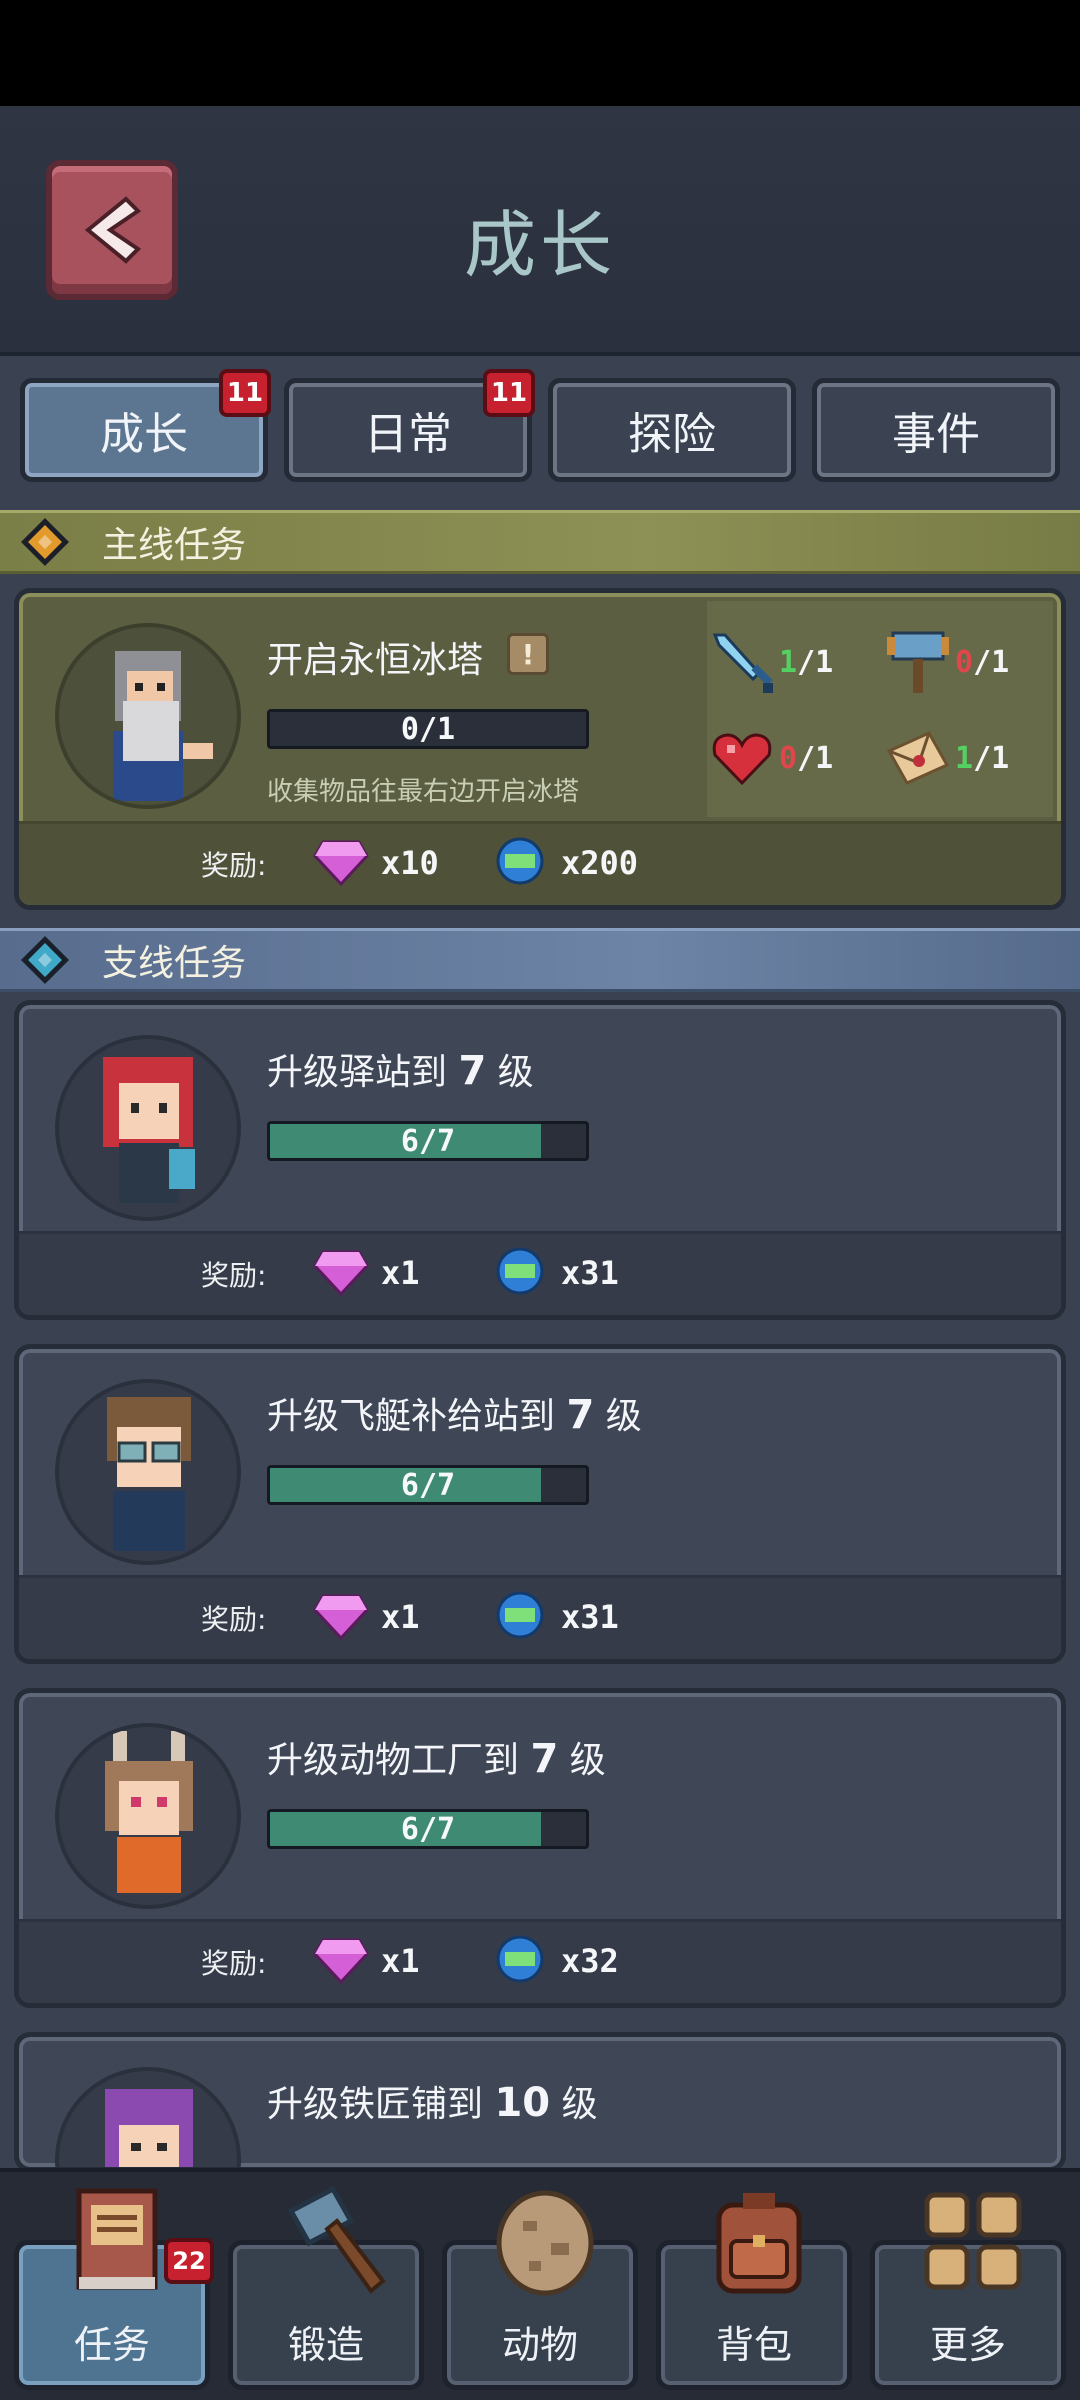 Image resolution: width=1080 pixels, height=2400 pixels. I want to click on reward-row: 奖励: x10 x200, so click(540, 863).